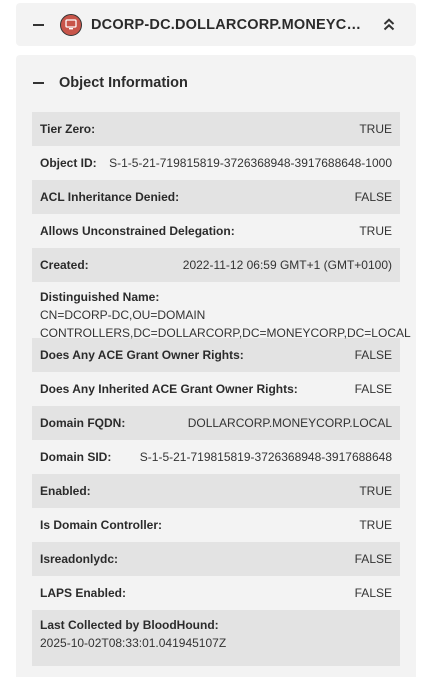 The height and width of the screenshot is (677, 427). What do you see at coordinates (68, 129) in the screenshot?
I see `property-label: Tier Zero:` at bounding box center [68, 129].